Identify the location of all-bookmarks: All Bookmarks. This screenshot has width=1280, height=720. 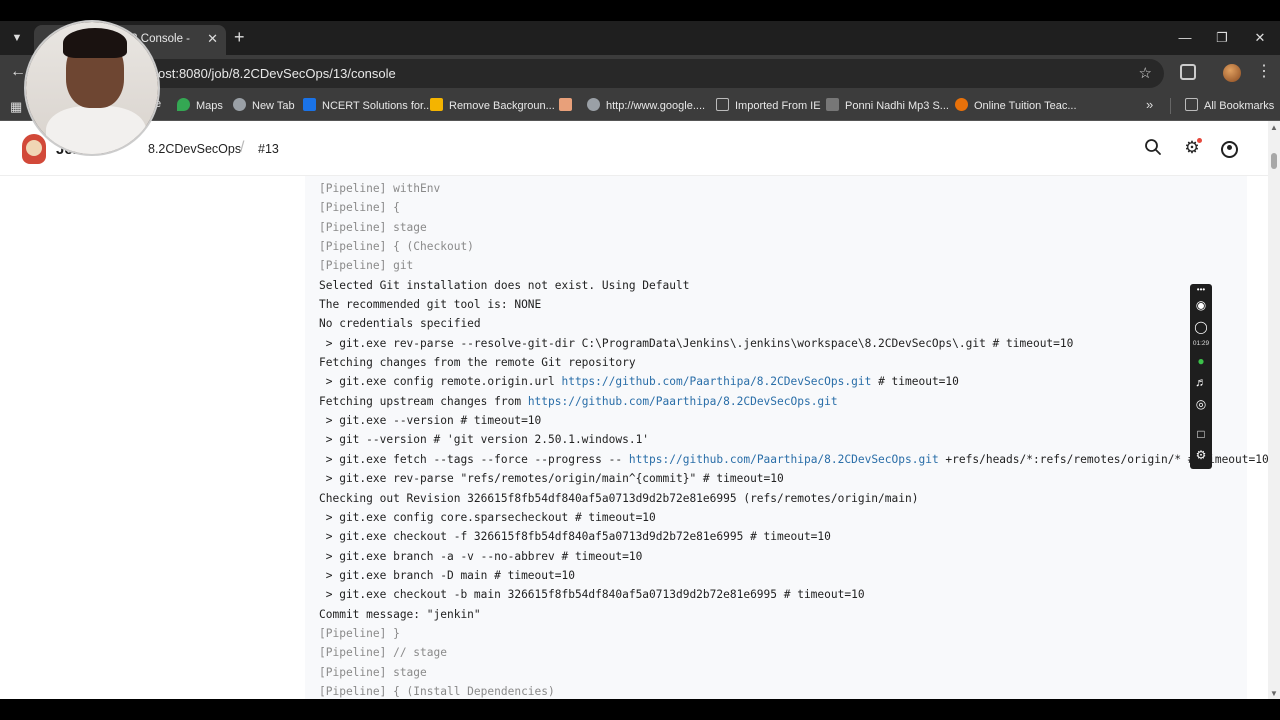
(1229, 105).